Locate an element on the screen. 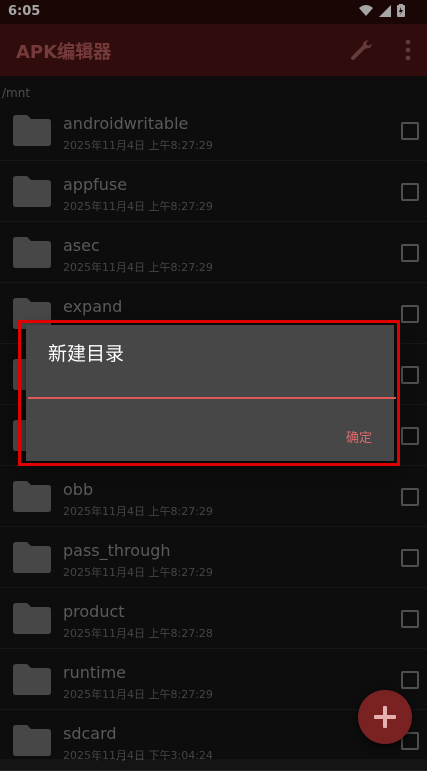  list-item: asec 2025年11月4日 上午8:27:29 is located at coordinates (213, 252).